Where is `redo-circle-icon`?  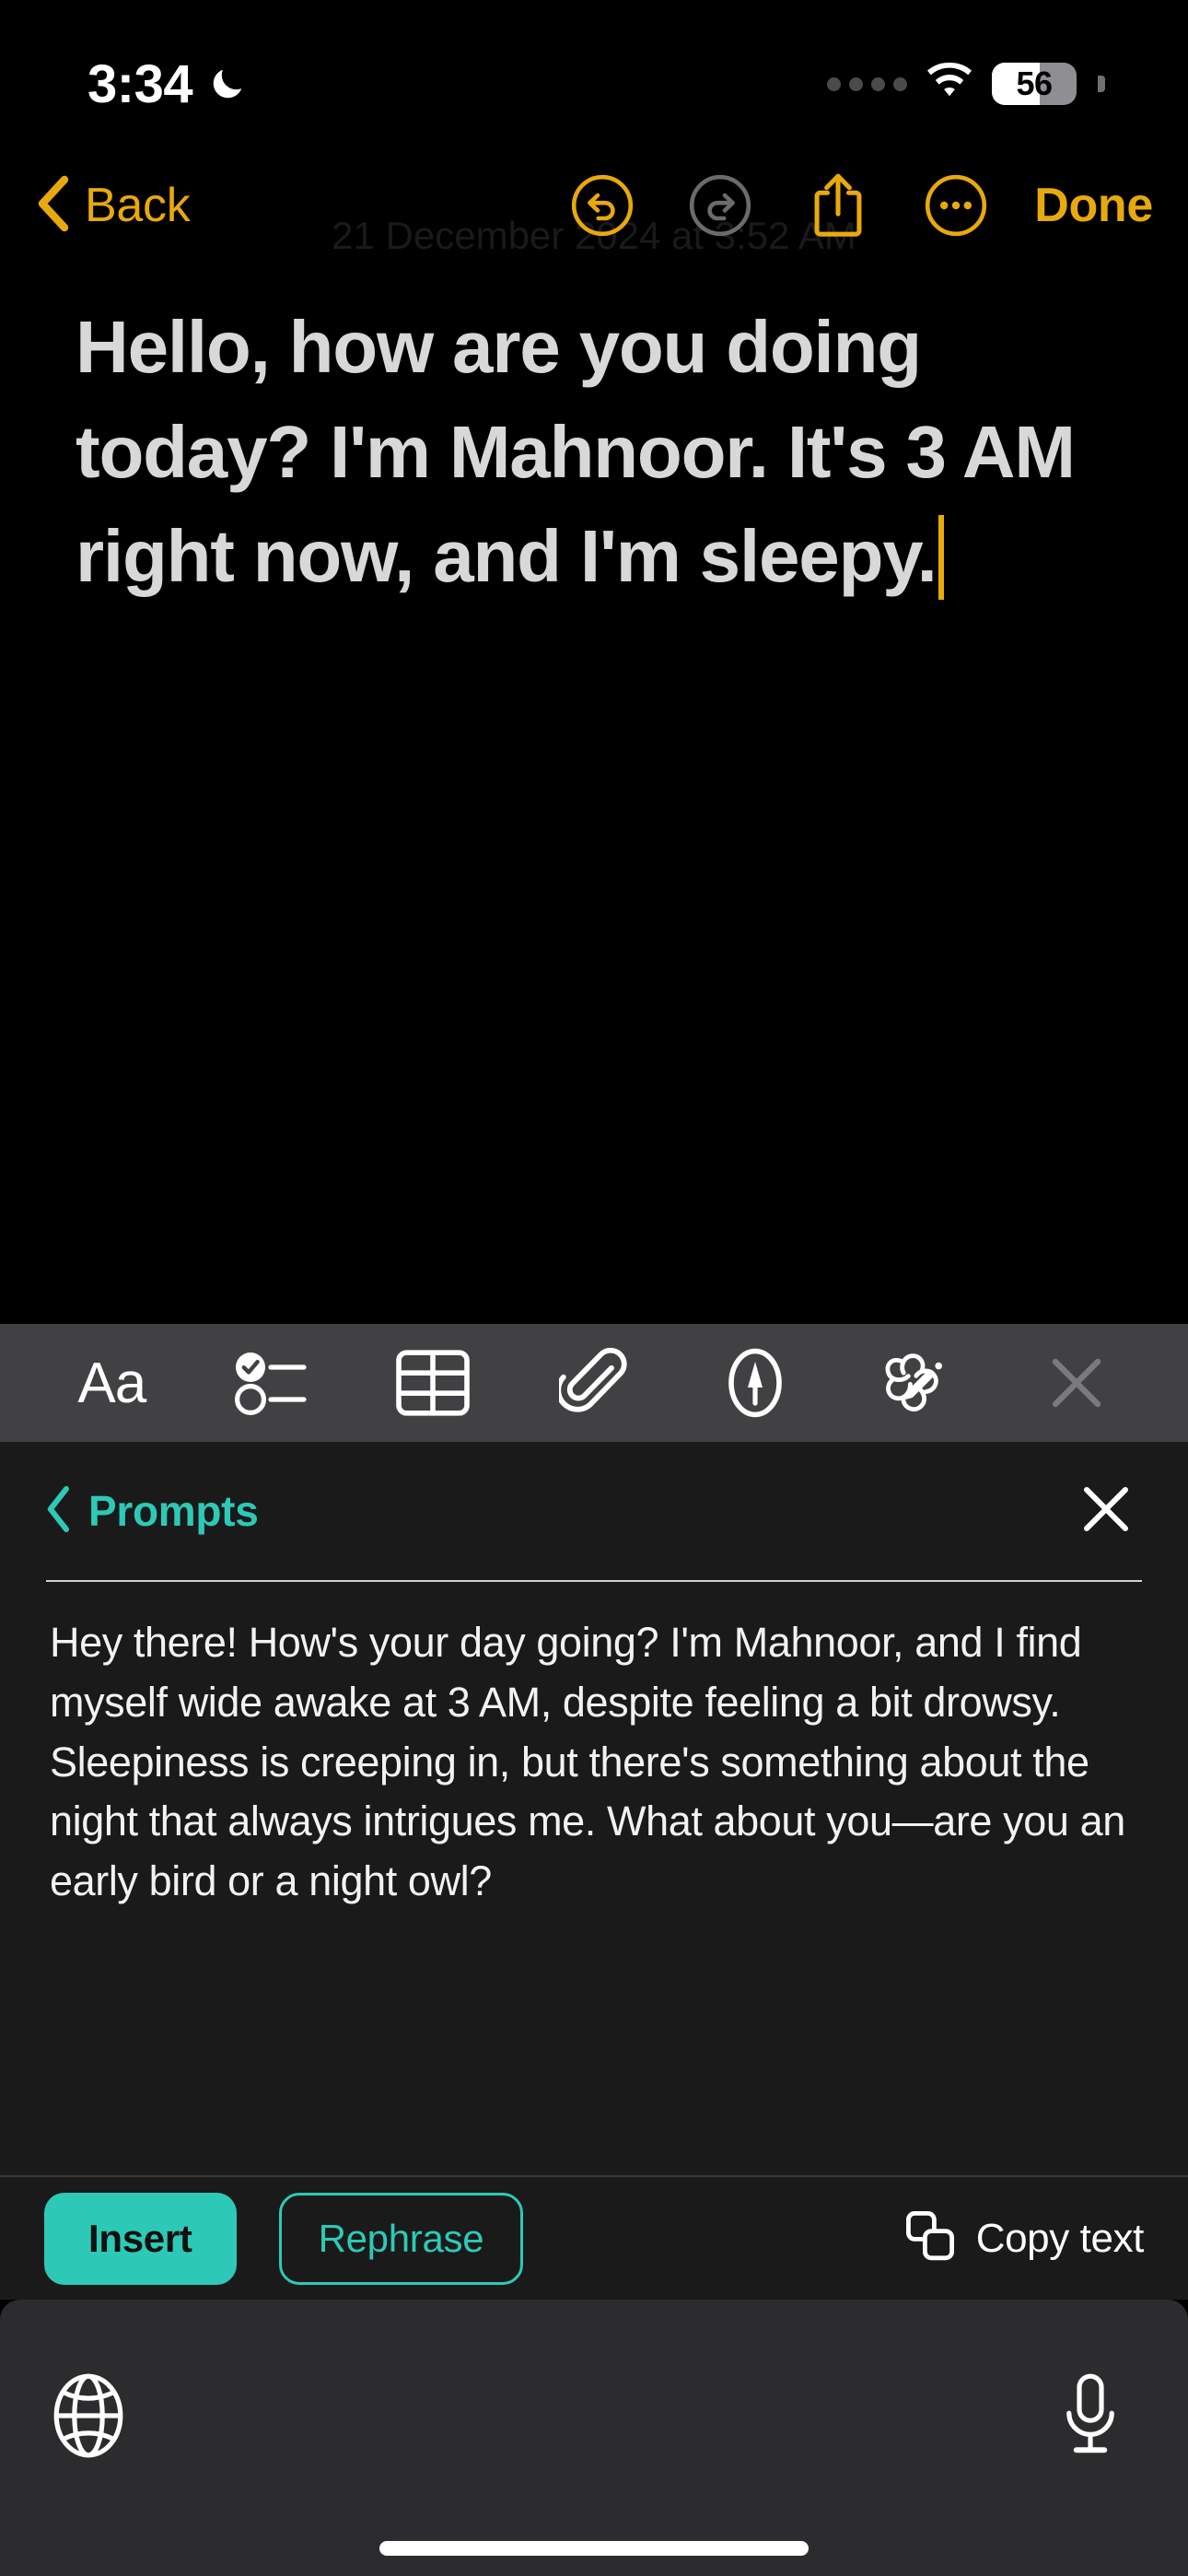 redo-circle-icon is located at coordinates (720, 205).